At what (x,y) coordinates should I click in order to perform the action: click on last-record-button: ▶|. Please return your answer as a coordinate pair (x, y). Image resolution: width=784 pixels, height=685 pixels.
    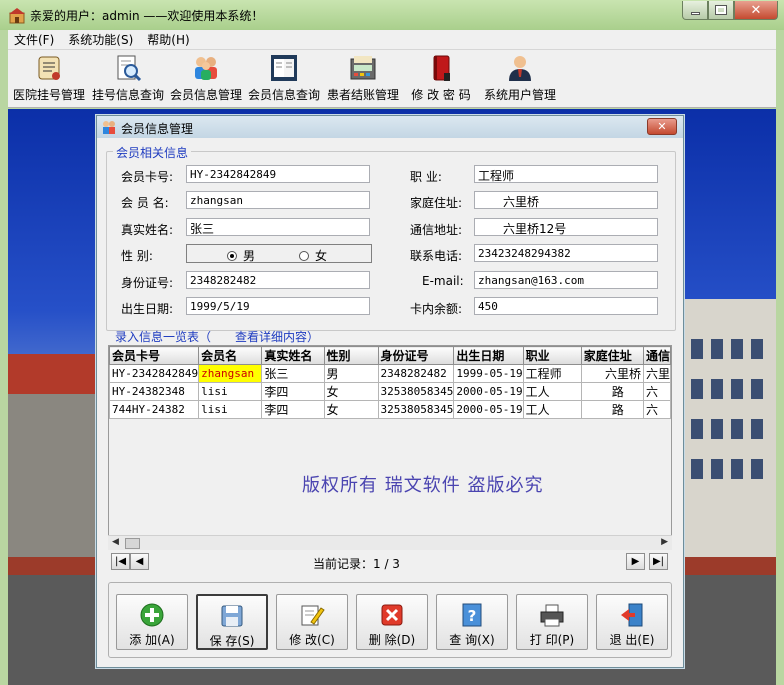
    Looking at the image, I should click on (658, 561).